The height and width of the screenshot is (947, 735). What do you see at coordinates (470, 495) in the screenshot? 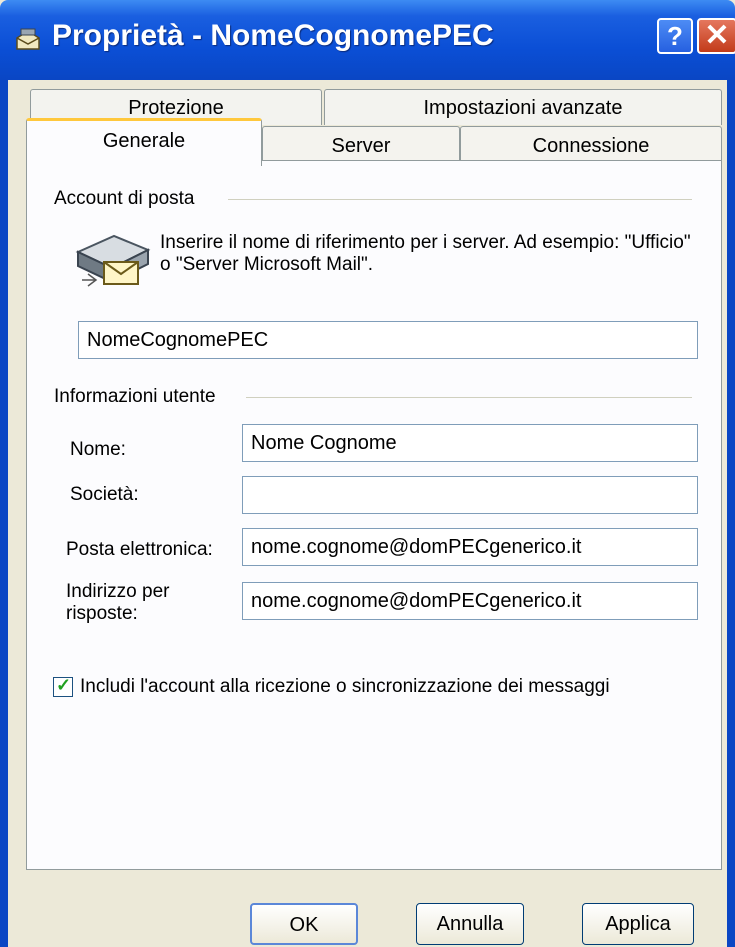
I see `company-input` at bounding box center [470, 495].